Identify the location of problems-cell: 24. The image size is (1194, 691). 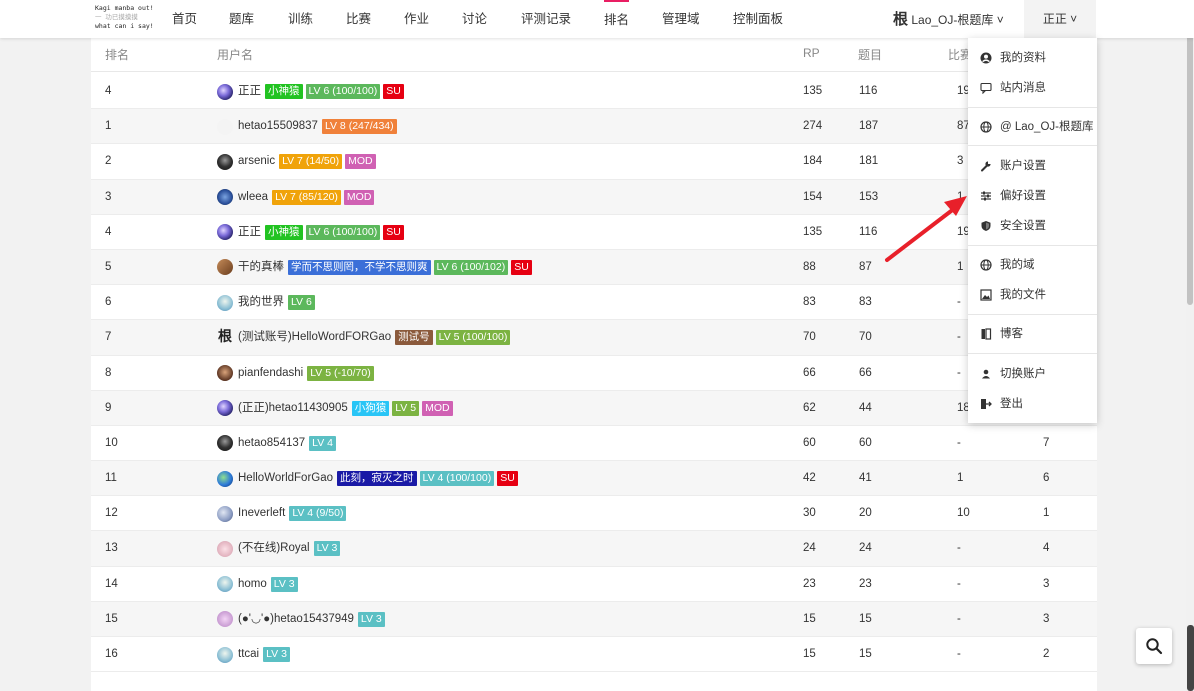
(865, 548).